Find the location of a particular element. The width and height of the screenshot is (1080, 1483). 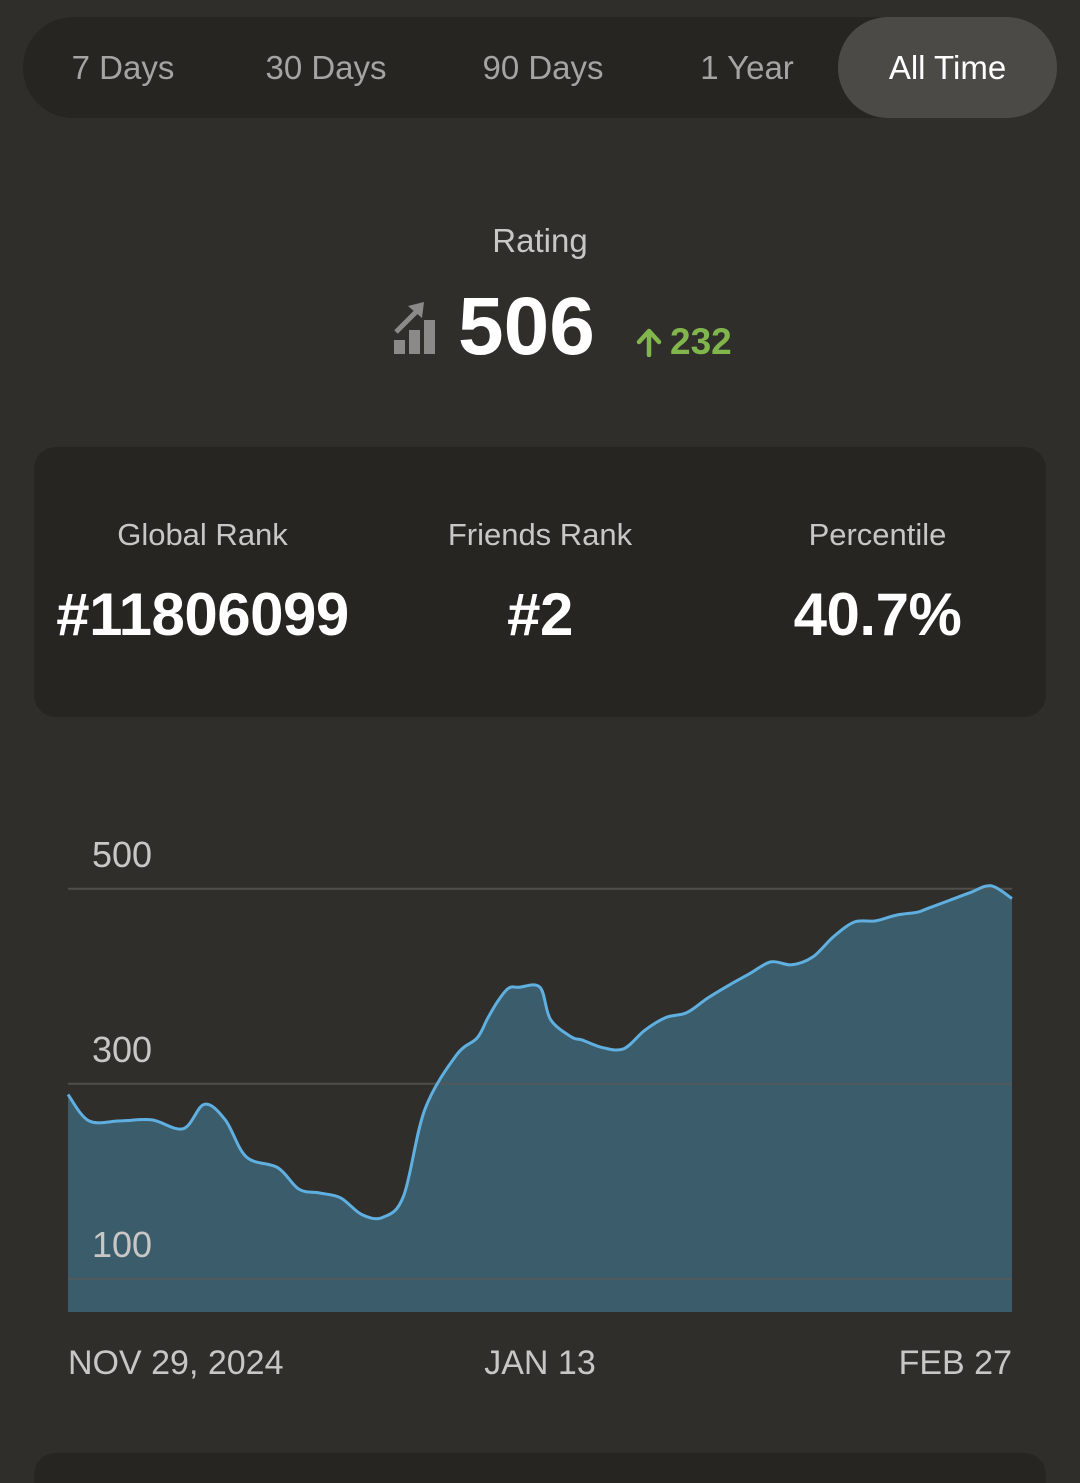

friends-rank-label: Friends Rank is located at coordinates (540, 534).